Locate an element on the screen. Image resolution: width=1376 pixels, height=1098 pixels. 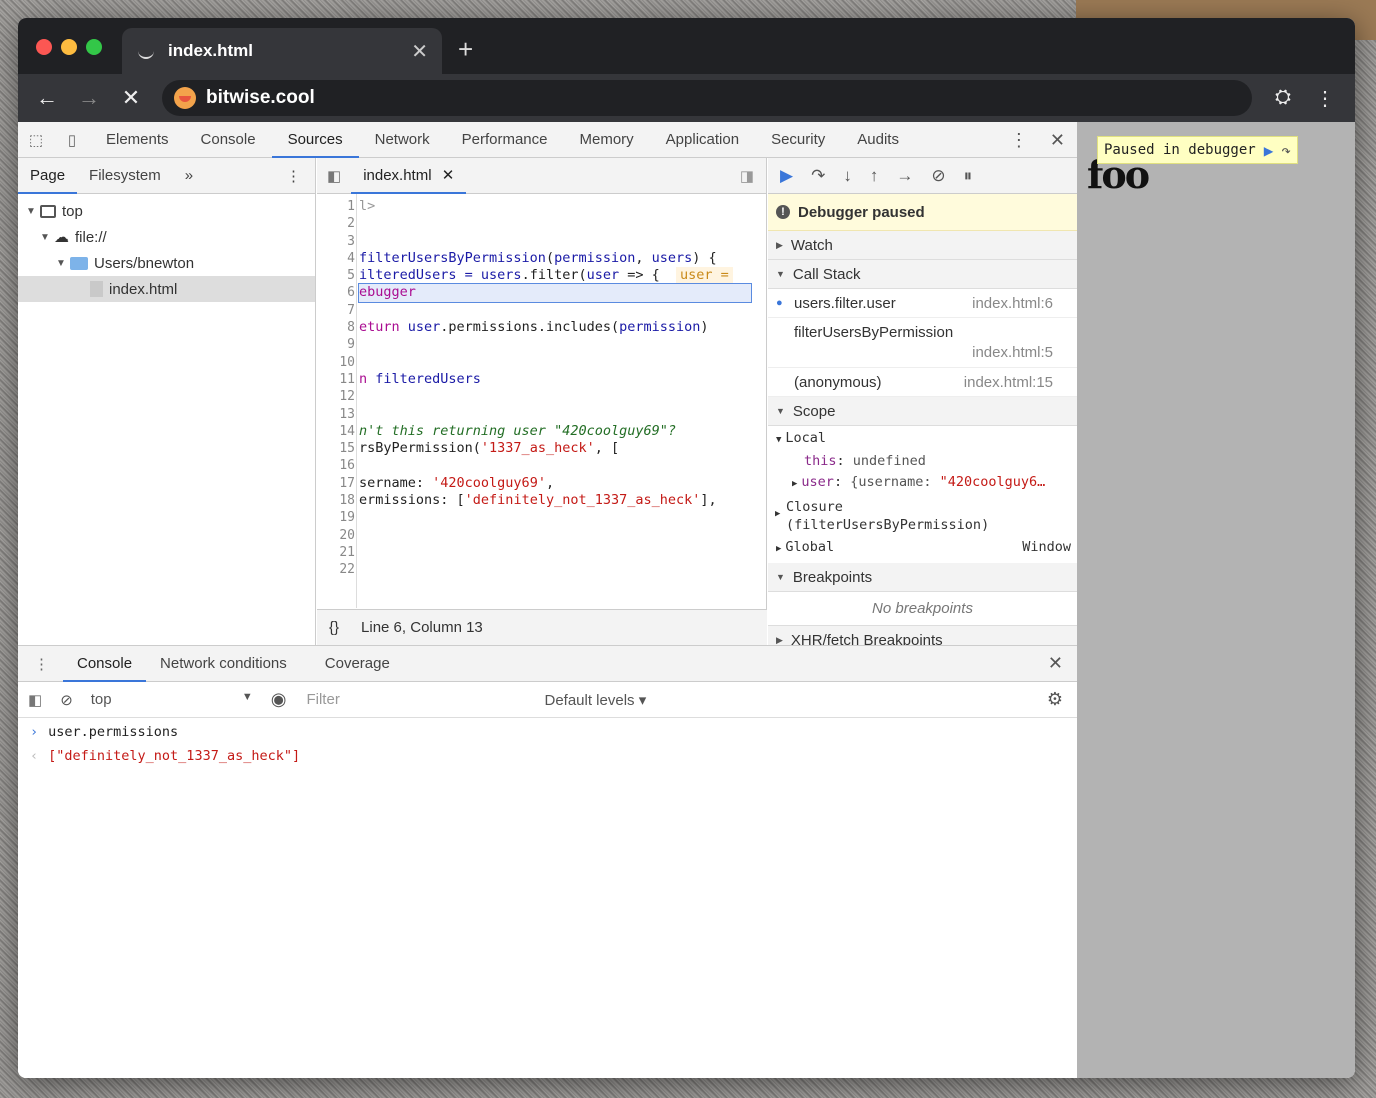
section-watch: ▶ Watch is located at coordinates (922, 245).